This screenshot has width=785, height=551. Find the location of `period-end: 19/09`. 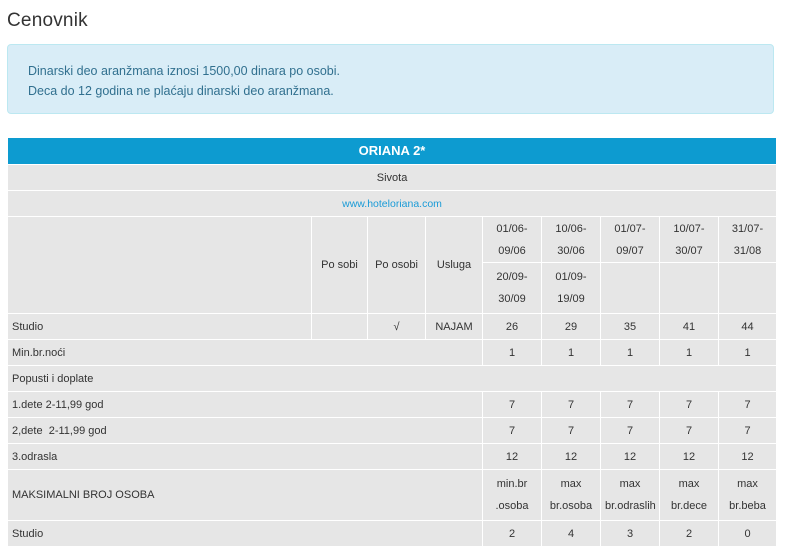

period-end: 19/09 is located at coordinates (571, 299).